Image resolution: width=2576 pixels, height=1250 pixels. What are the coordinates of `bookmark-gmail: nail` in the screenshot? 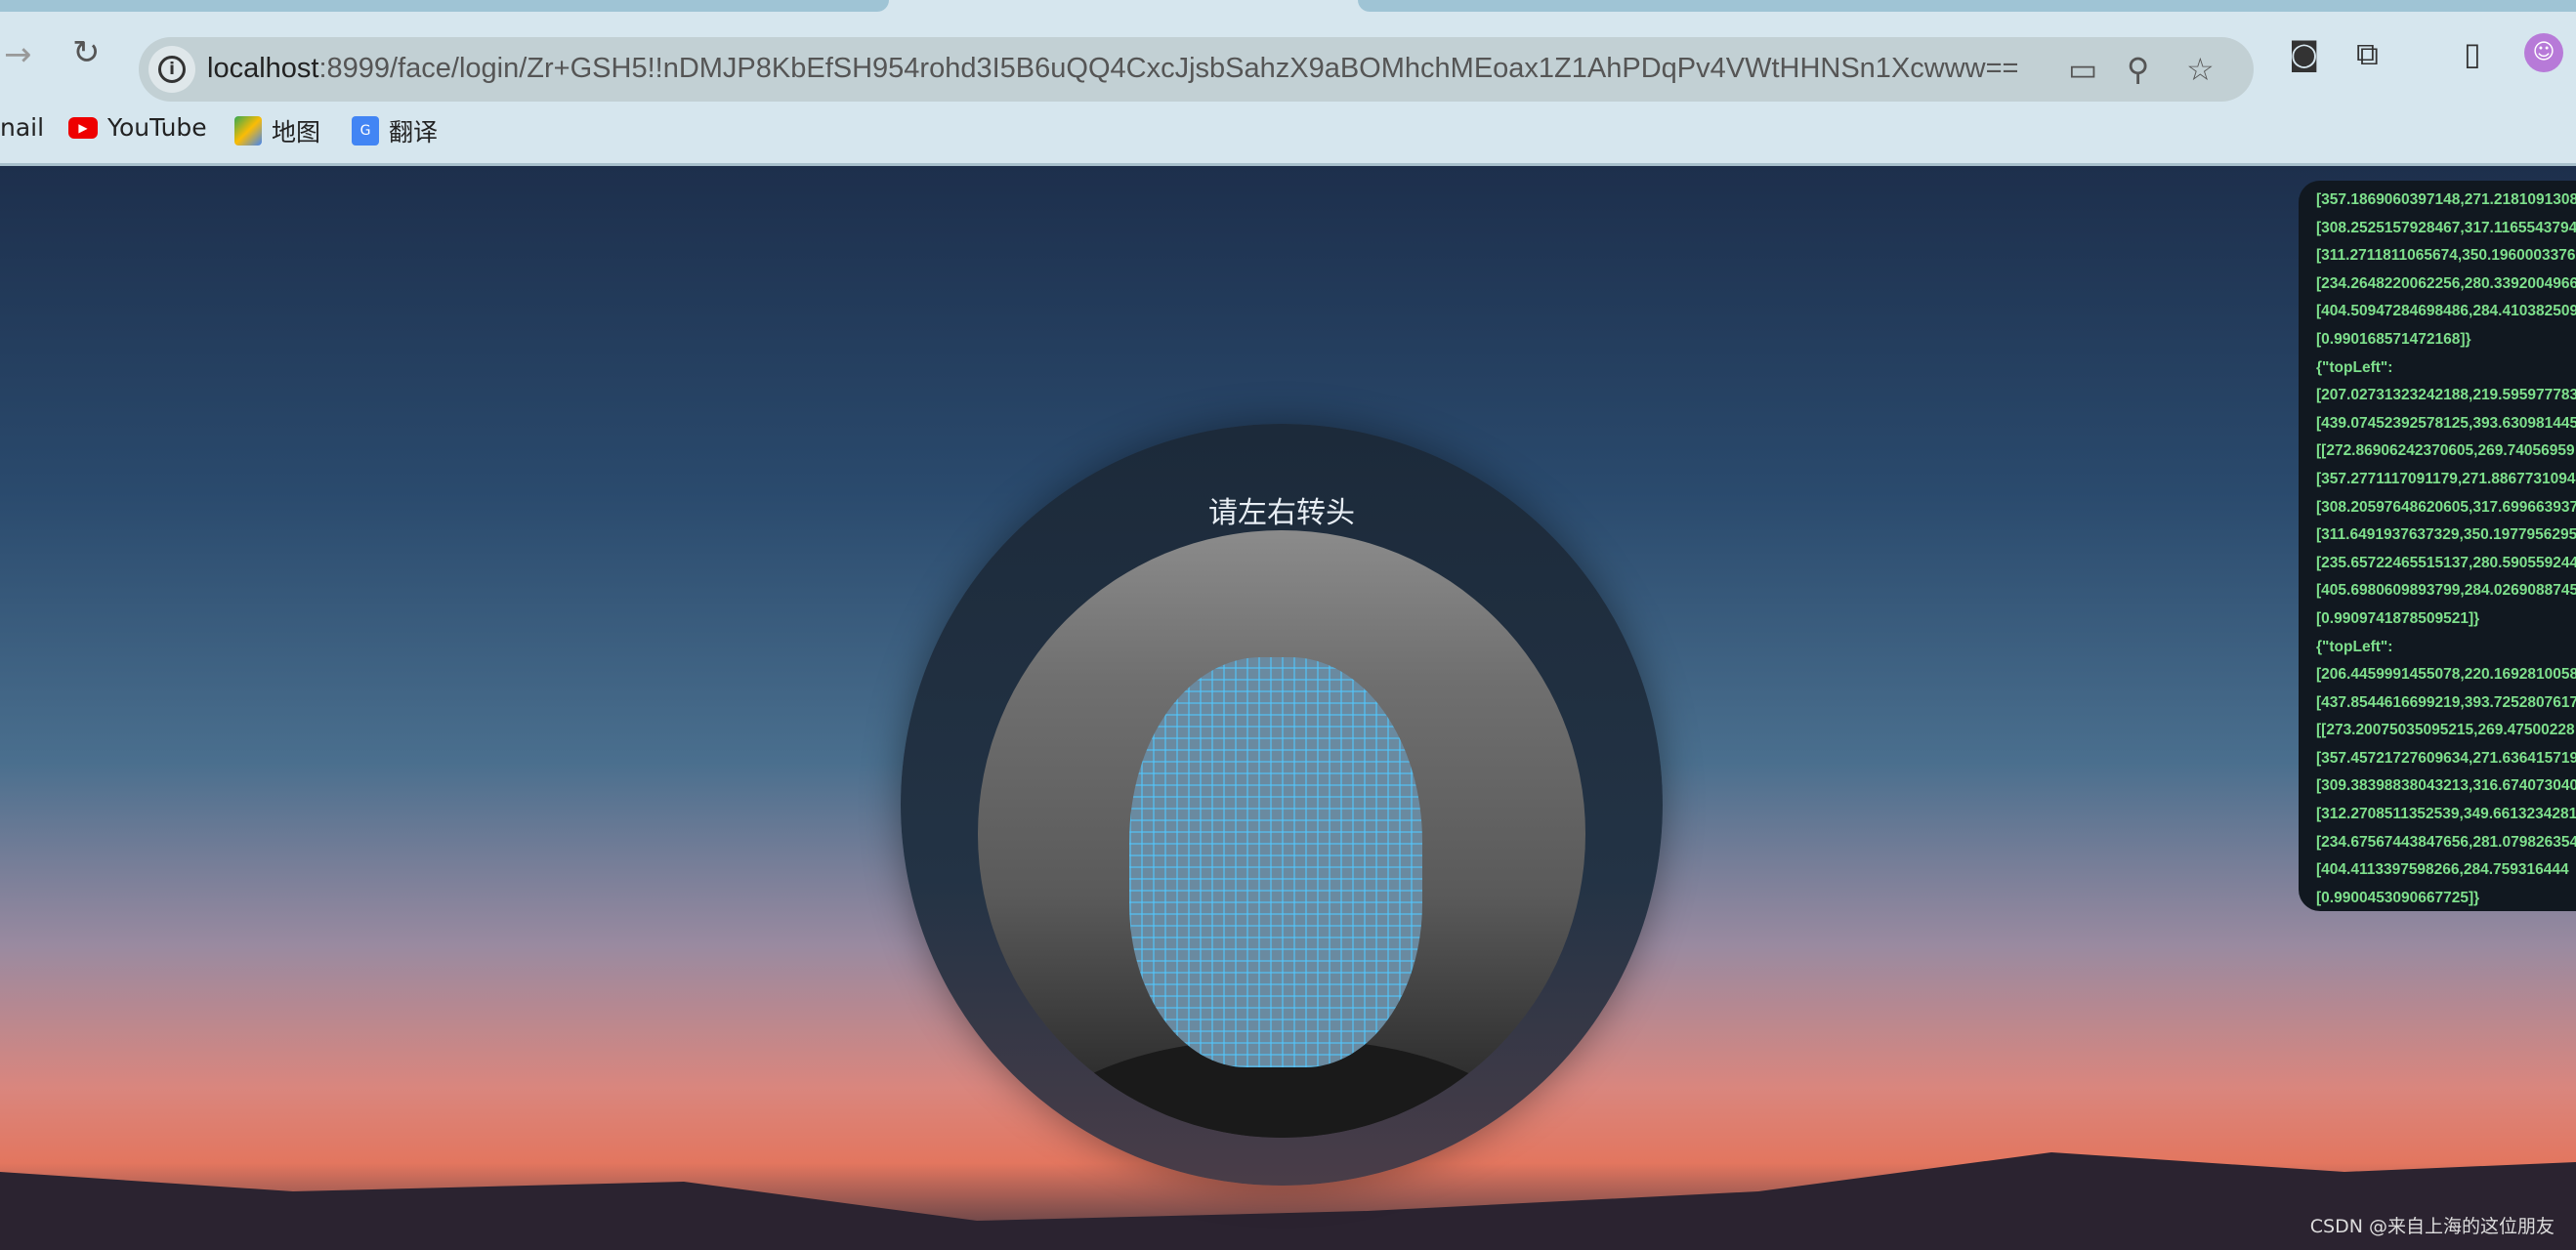 It's located at (22, 127).